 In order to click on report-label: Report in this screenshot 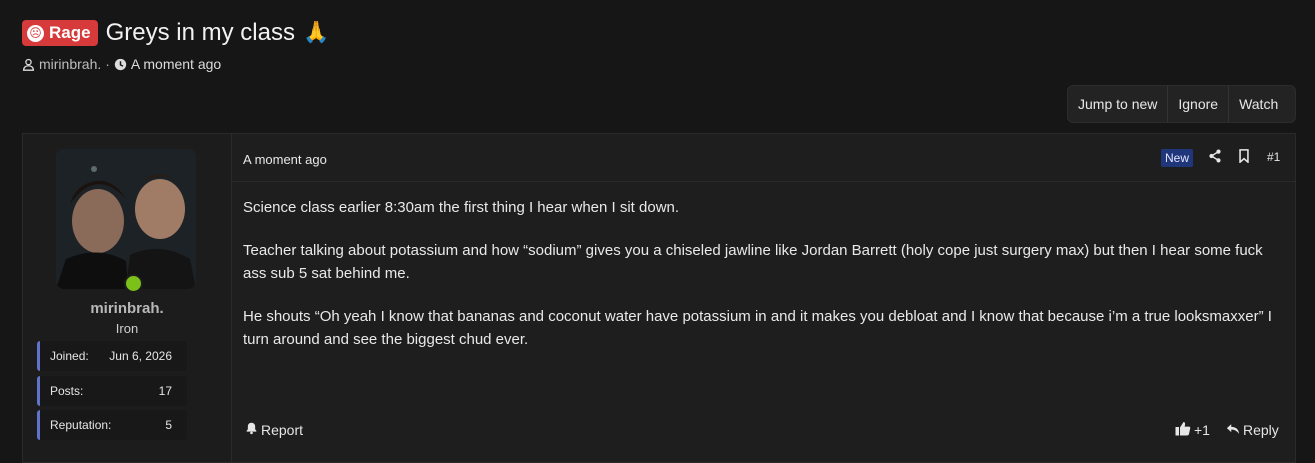, I will do `click(282, 429)`.